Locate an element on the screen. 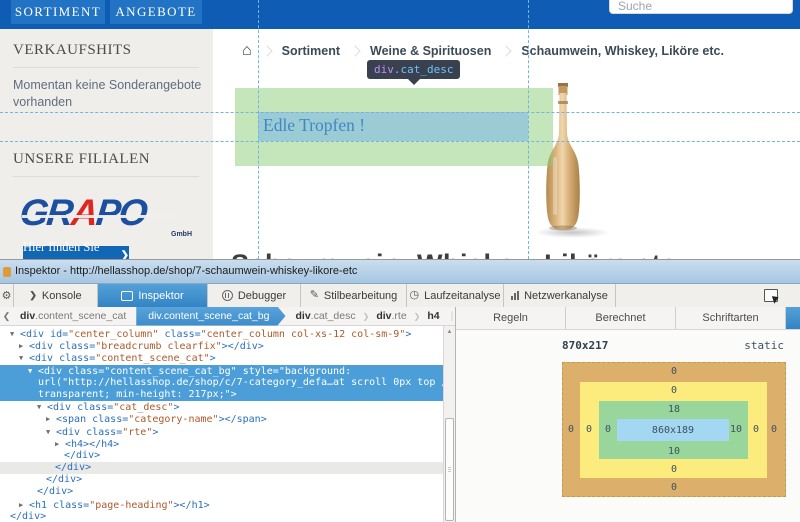 The height and width of the screenshot is (522, 800). store-button-label: Hier finden Sie uns is located at coordinates (61, 249).